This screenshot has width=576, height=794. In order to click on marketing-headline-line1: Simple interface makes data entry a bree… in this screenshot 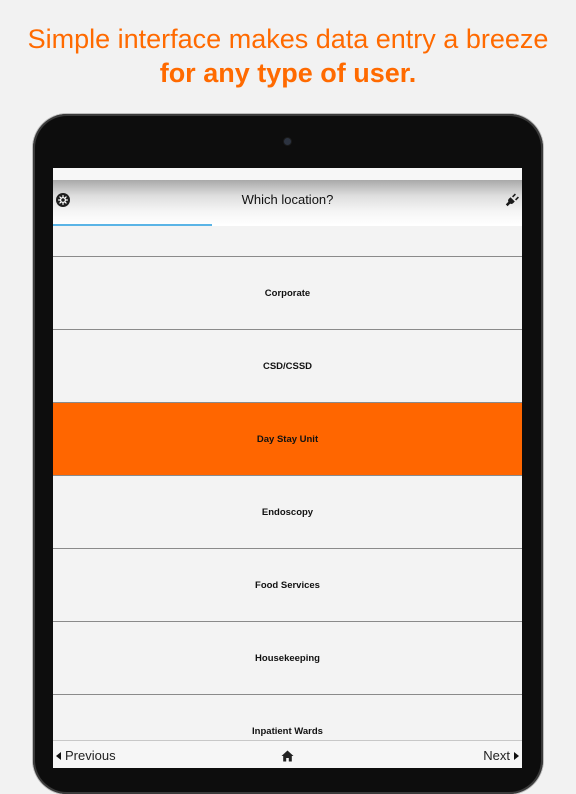, I will do `click(288, 39)`.